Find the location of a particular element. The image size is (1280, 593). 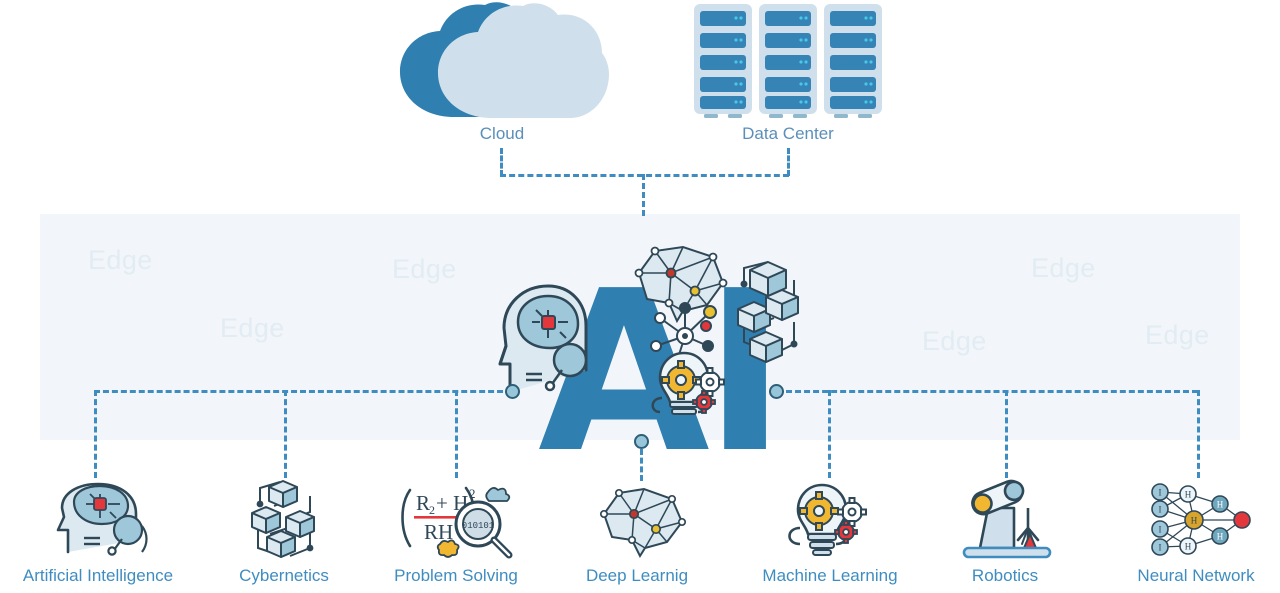

connector-drop-deep-learning is located at coordinates (641, 465).